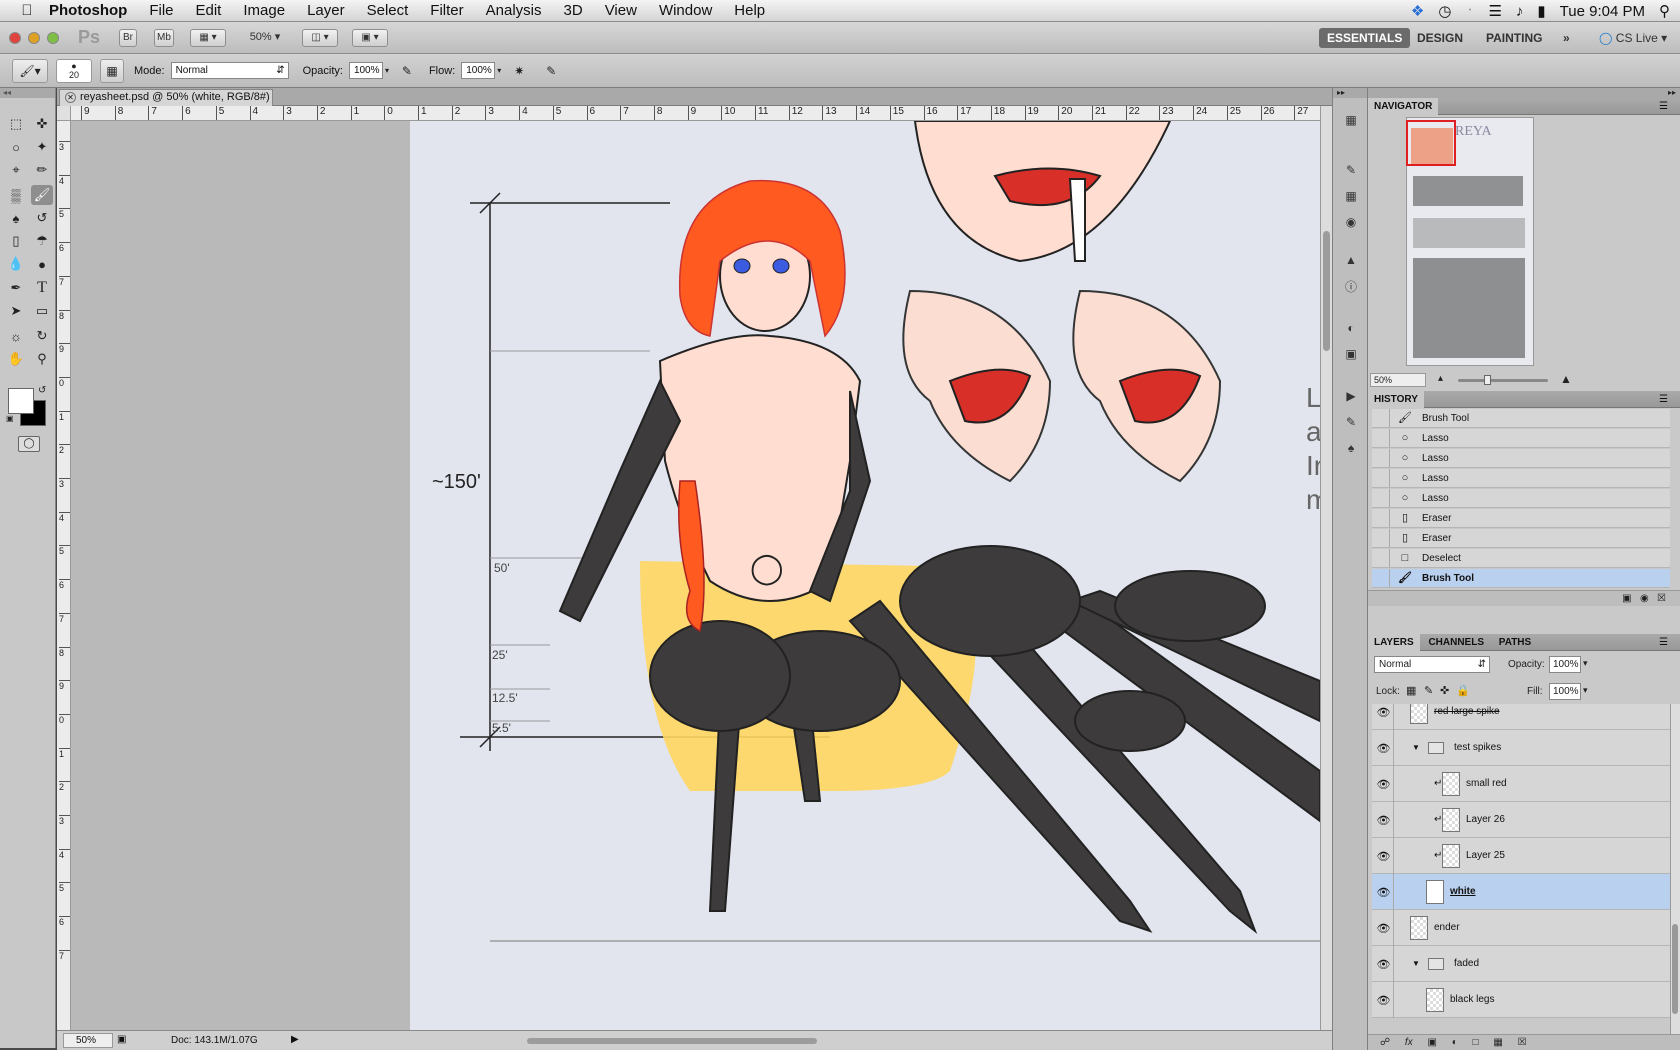 Image resolution: width=1680 pixels, height=1050 pixels. I want to click on navigator-zoom-in-icon: ▲, so click(1566, 379).